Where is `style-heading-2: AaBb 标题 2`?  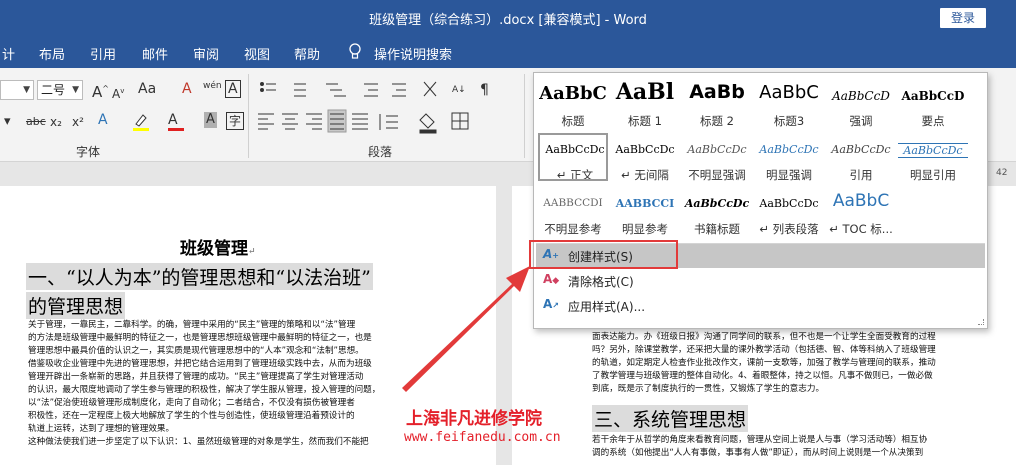 style-heading-2: AaBb 标题 2 is located at coordinates (717, 103).